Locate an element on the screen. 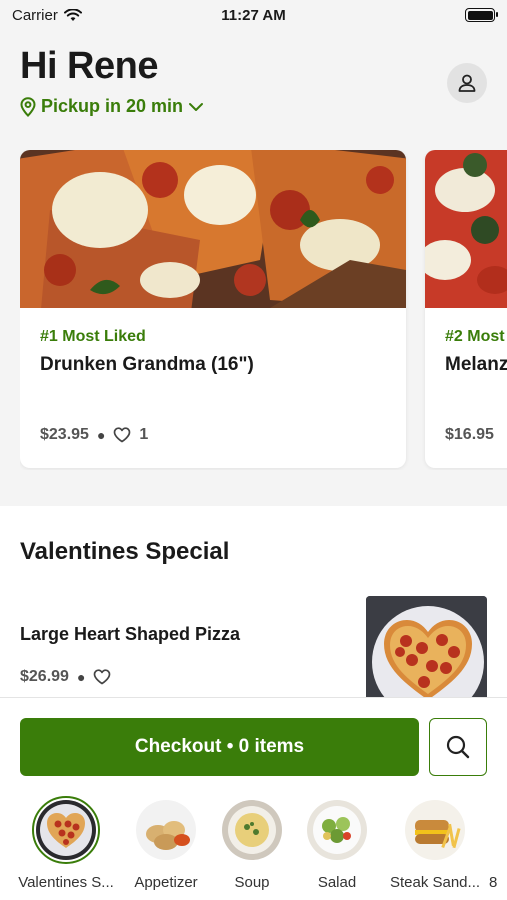 Image resolution: width=507 pixels, height=900 pixels. search-icon is located at coordinates (458, 747).